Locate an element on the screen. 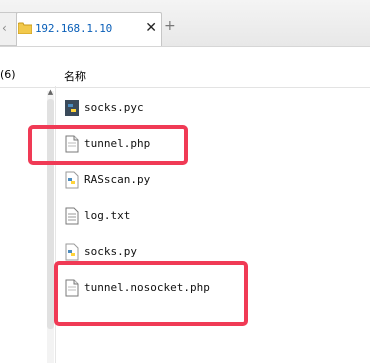 This screenshot has height=363, width=370. tab-title: 192.168.1.10 is located at coordinates (74, 28).